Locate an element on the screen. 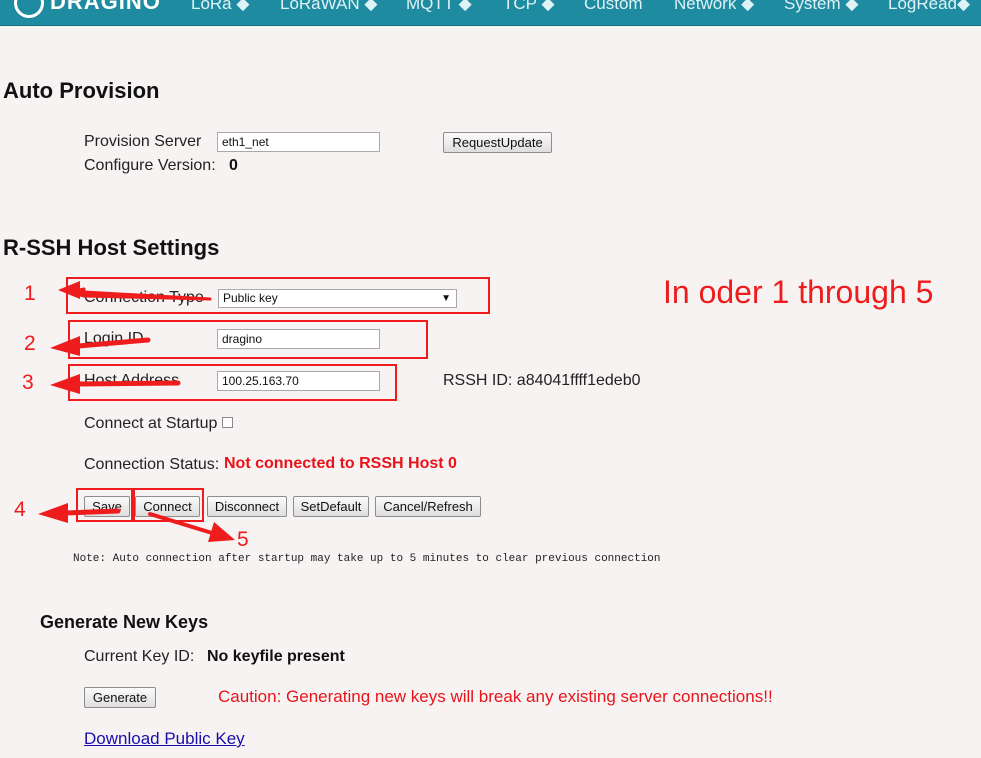 This screenshot has height=758, width=981. annotation-number-5: 5 is located at coordinates (243, 539).